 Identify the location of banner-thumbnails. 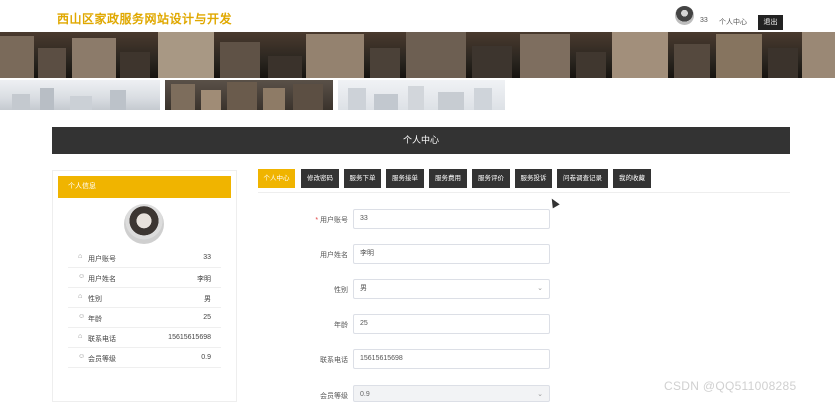
(252, 95).